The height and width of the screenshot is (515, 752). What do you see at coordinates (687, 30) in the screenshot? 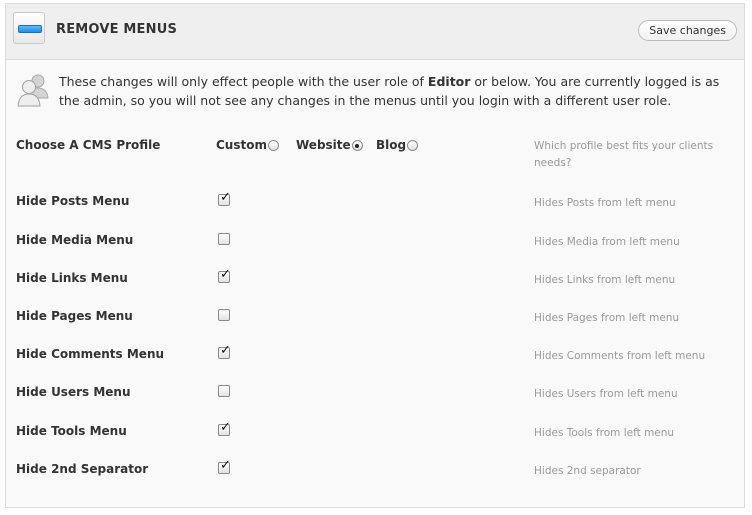
I see `save-changes-button: Save changes` at bounding box center [687, 30].